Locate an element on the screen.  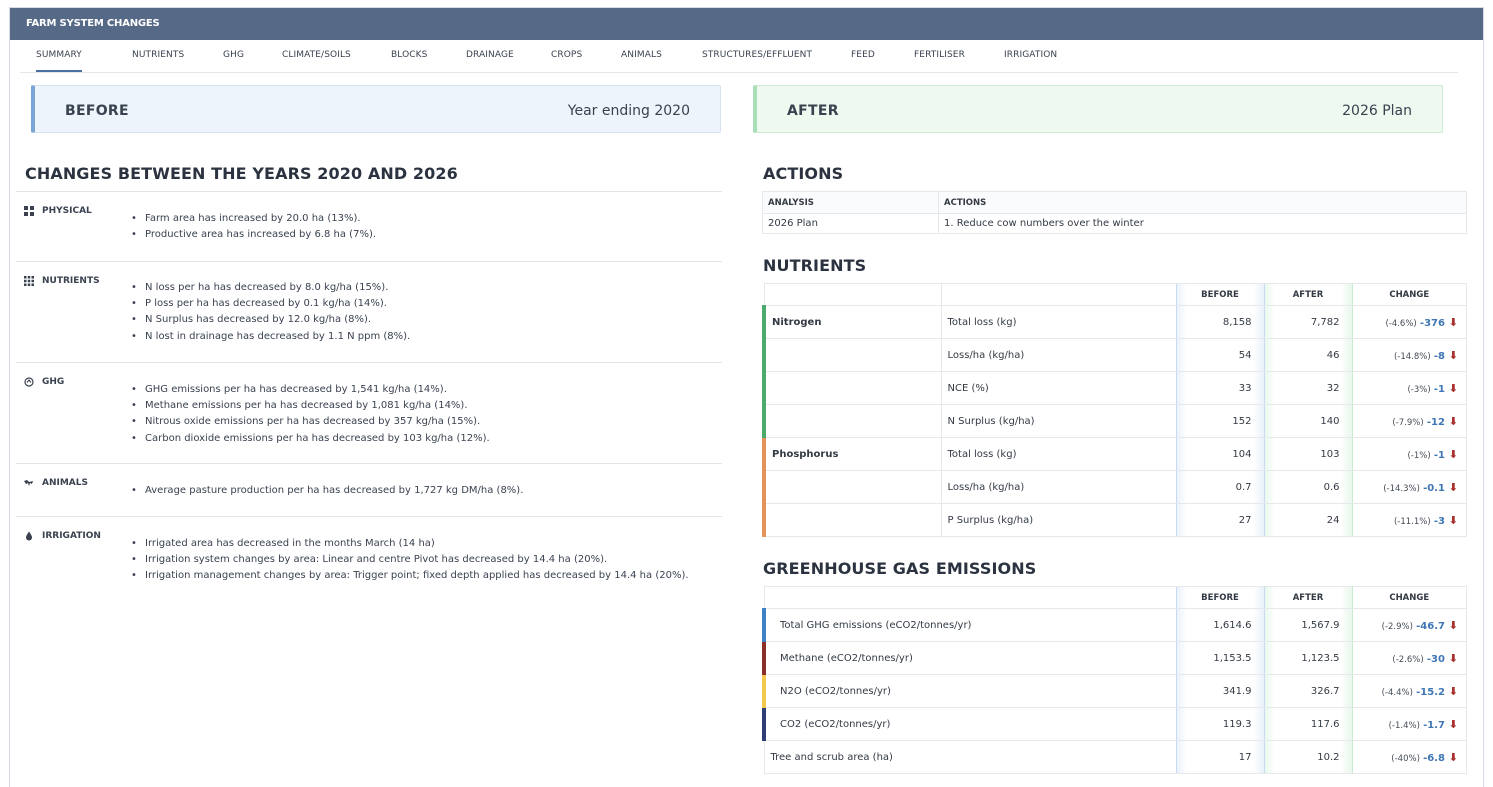
change-delta: -3 is located at coordinates (1439, 521).